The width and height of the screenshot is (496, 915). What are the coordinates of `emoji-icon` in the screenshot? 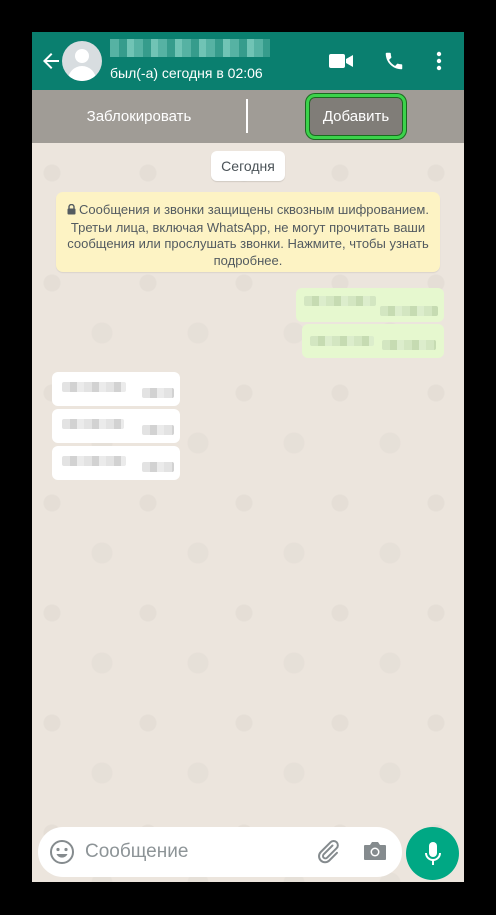 It's located at (62, 852).